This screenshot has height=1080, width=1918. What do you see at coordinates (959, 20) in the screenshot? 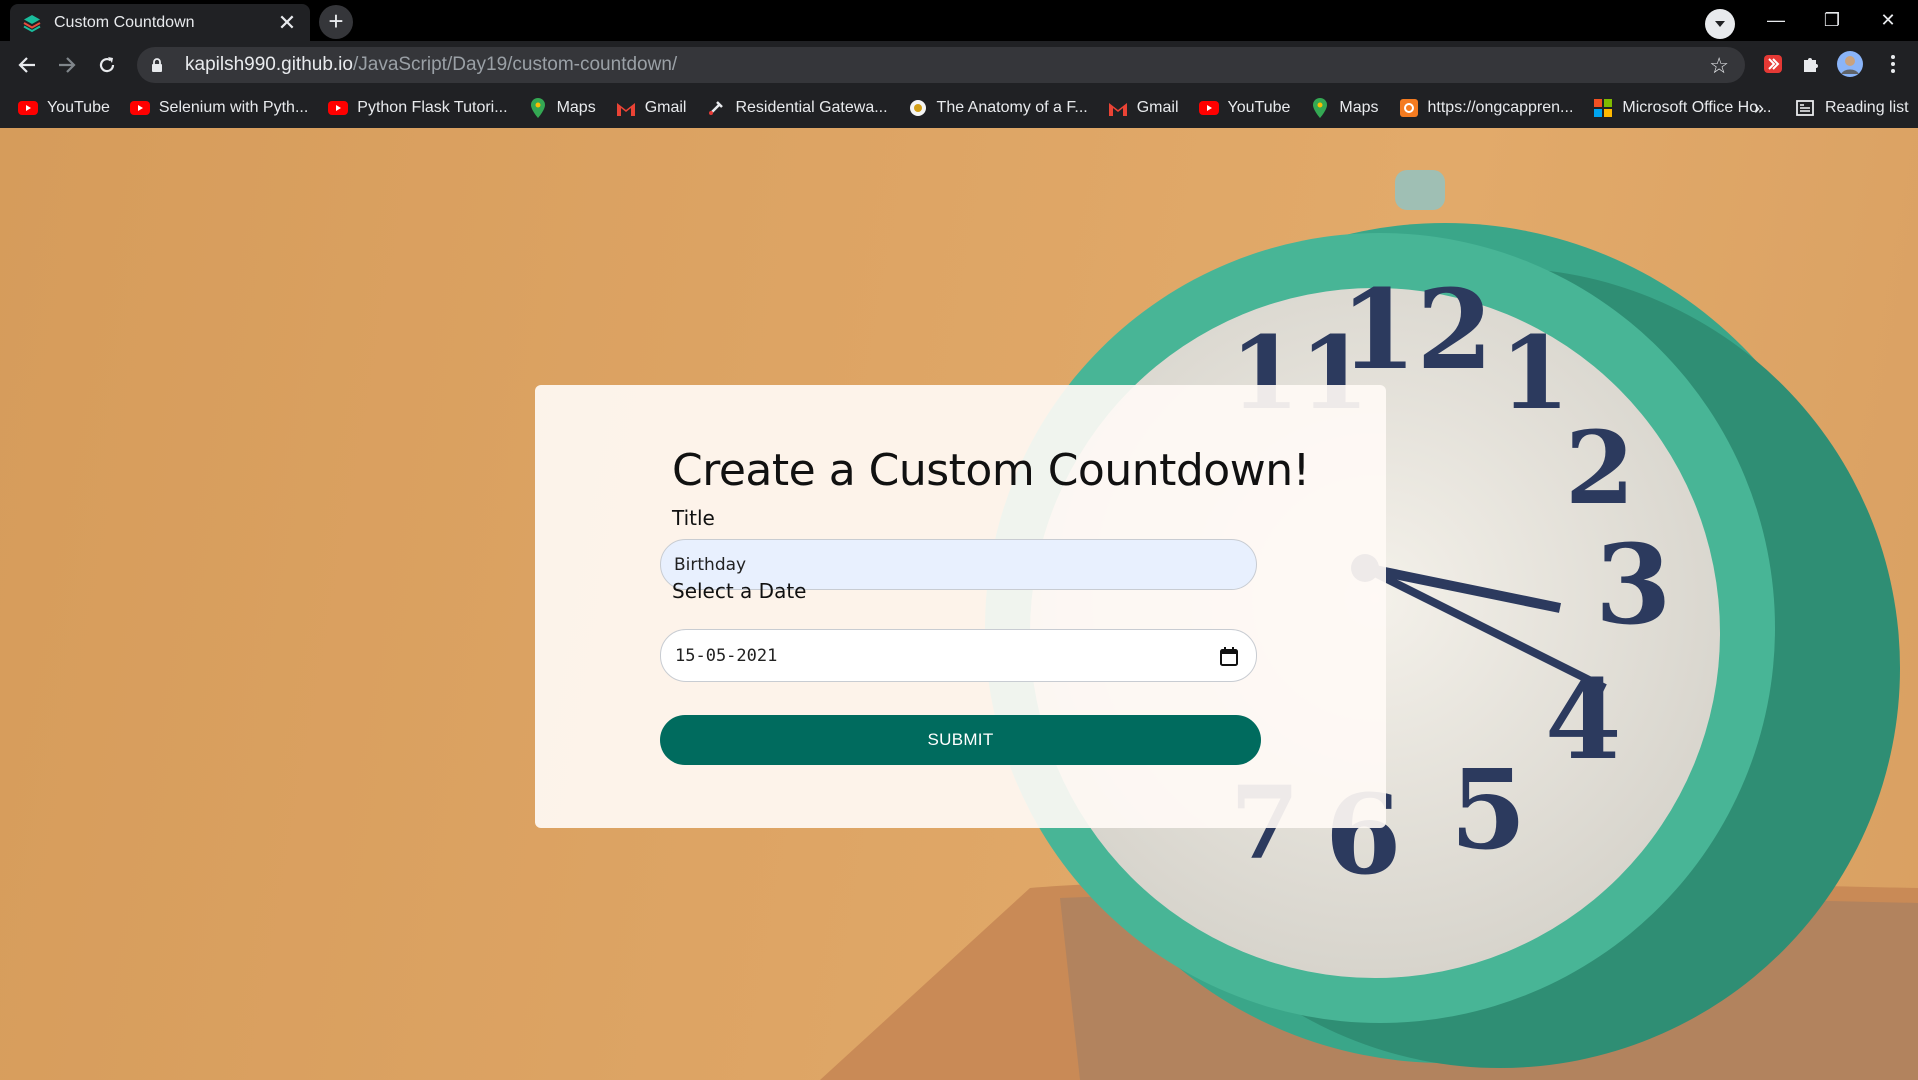
I see `tab-strip: Custom Countdown ✕ + — ❐ ✕` at bounding box center [959, 20].